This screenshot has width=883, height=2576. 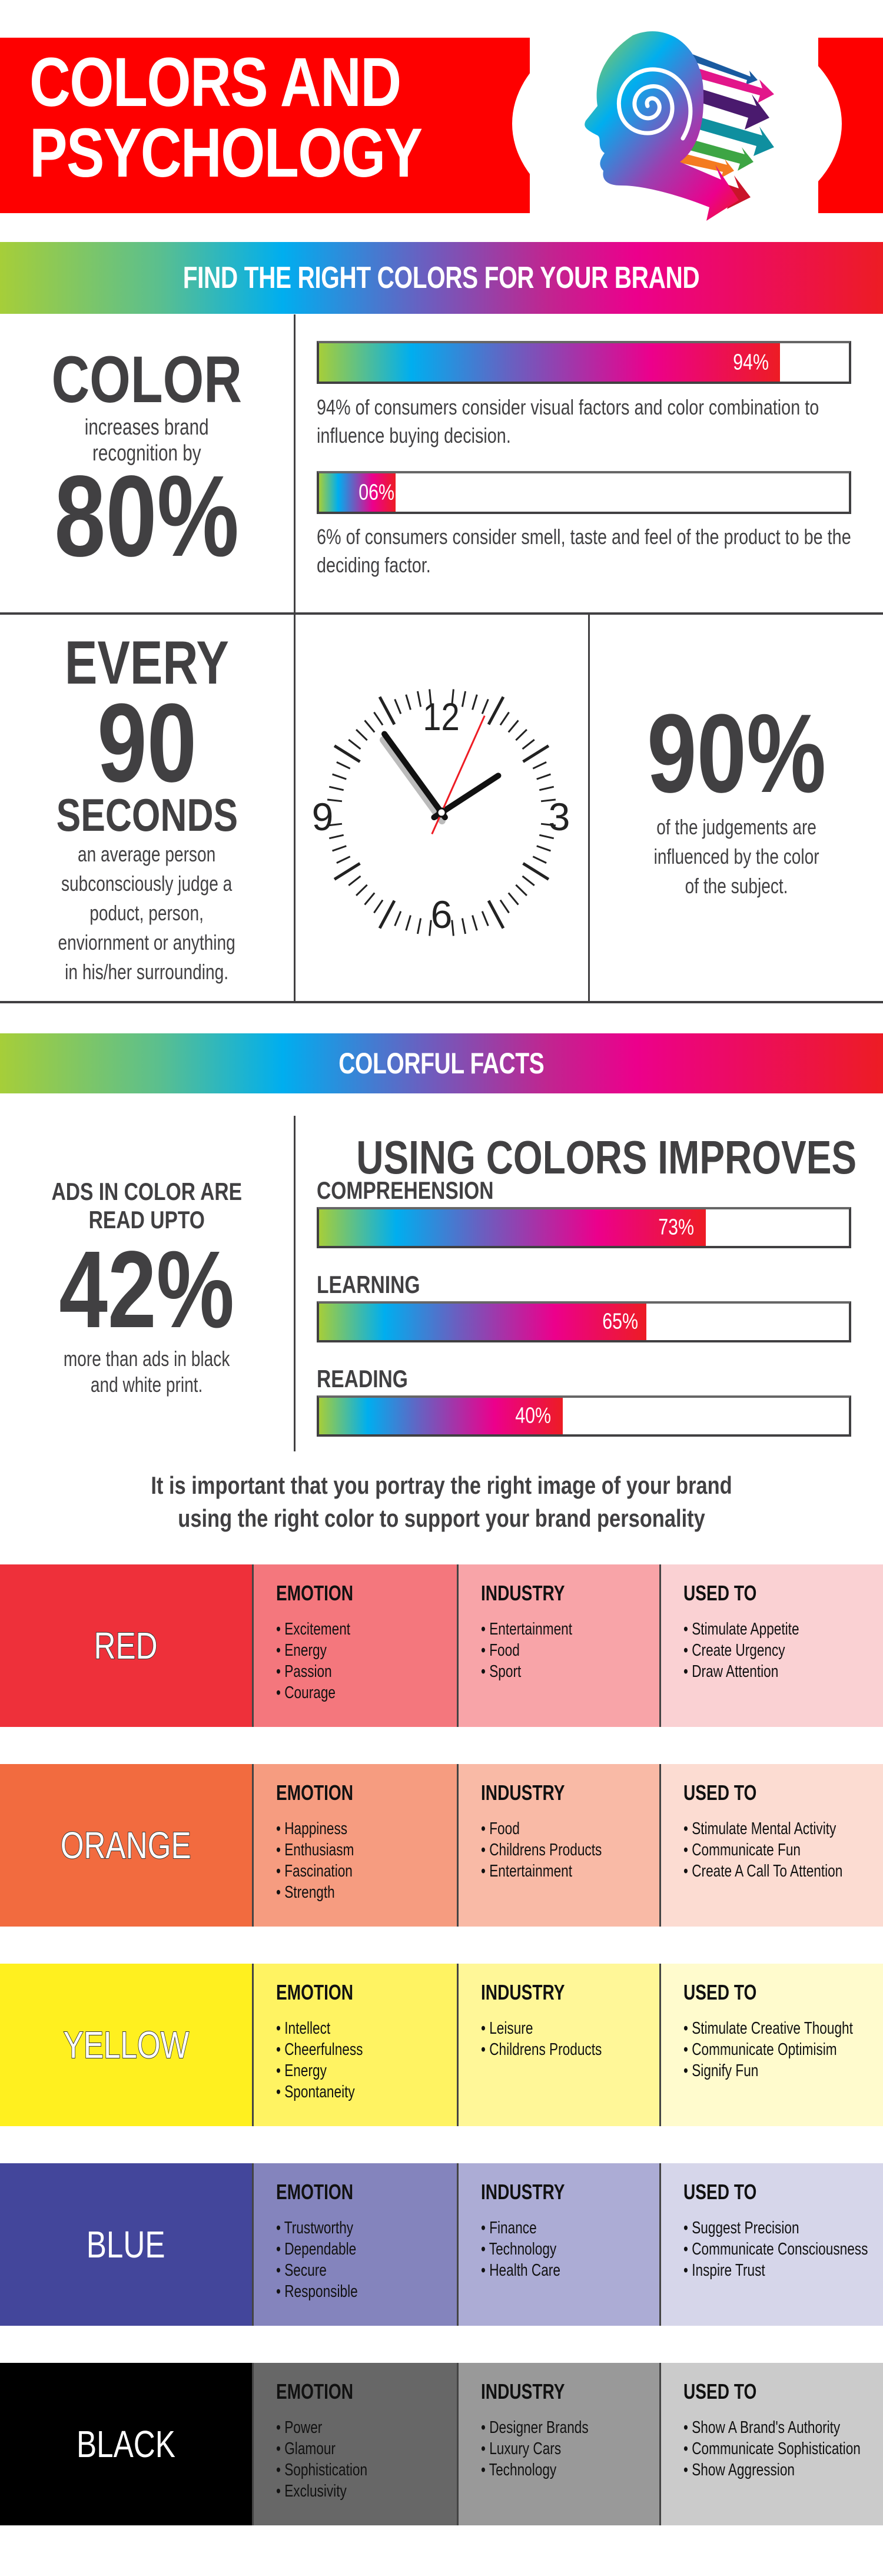 I want to click on progress-fill: 06%, so click(x=357, y=492).